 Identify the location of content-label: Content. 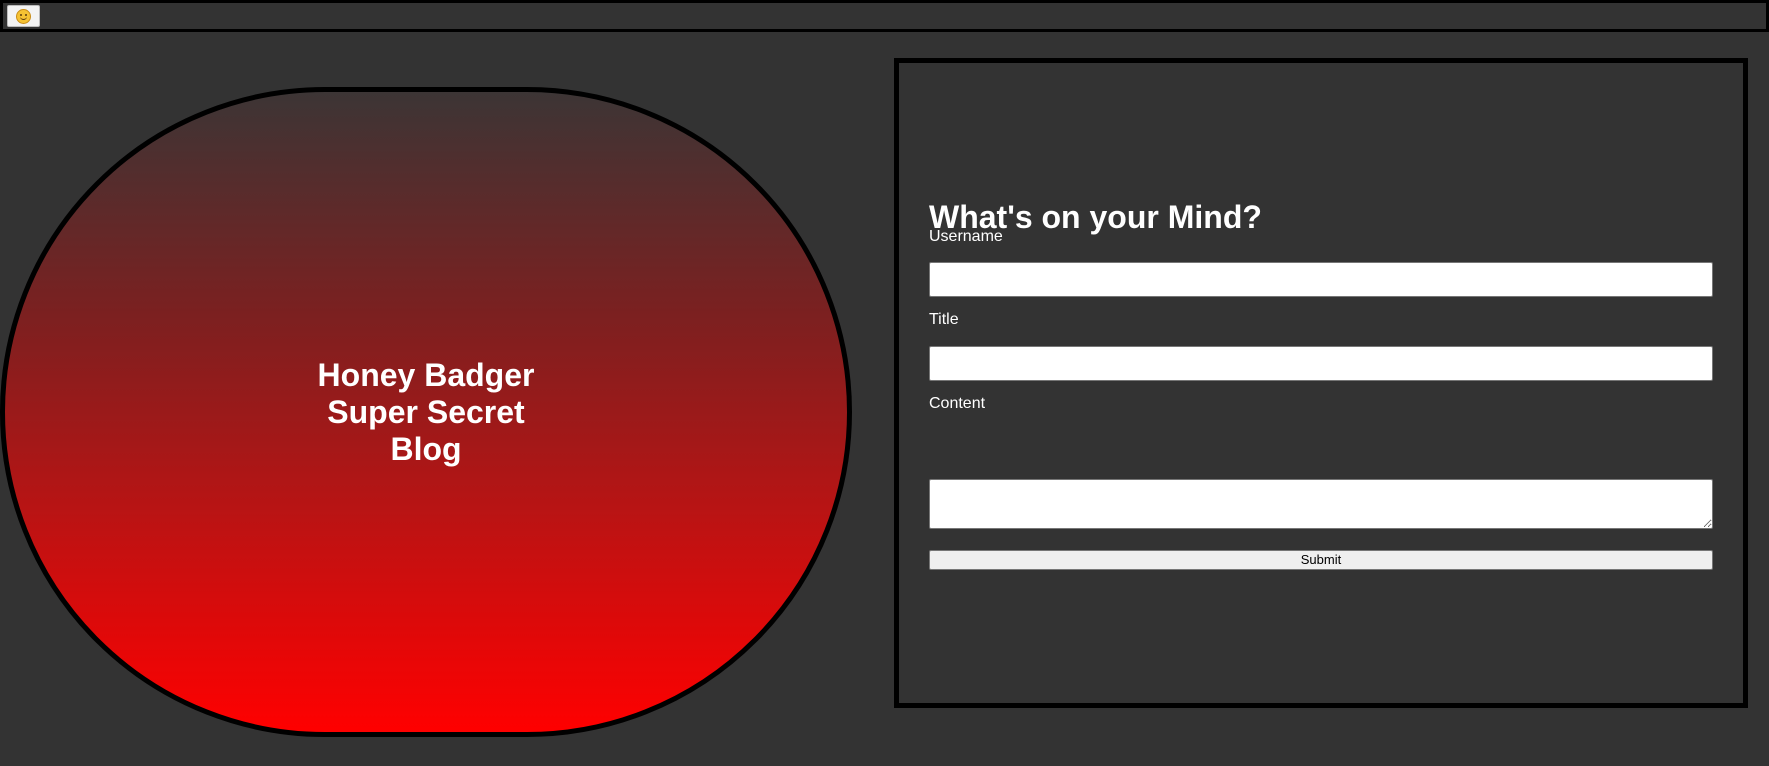
(957, 403).